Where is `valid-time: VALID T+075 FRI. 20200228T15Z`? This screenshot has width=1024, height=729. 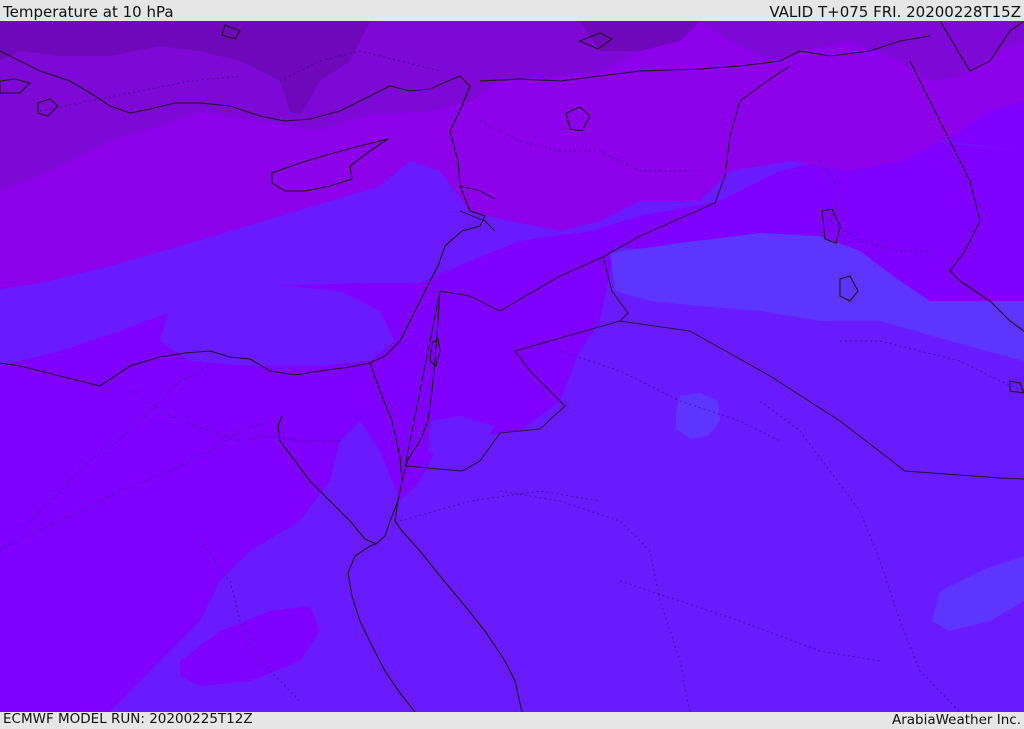 valid-time: VALID T+075 FRI. 20200228T15Z is located at coordinates (895, 12).